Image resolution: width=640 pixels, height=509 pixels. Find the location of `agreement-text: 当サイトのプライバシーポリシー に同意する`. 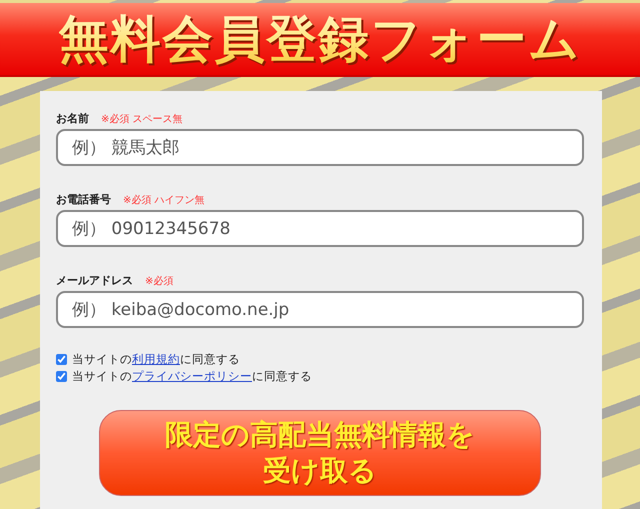

agreement-text: 当サイトのプライバシーポリシー に同意する is located at coordinates (192, 376).